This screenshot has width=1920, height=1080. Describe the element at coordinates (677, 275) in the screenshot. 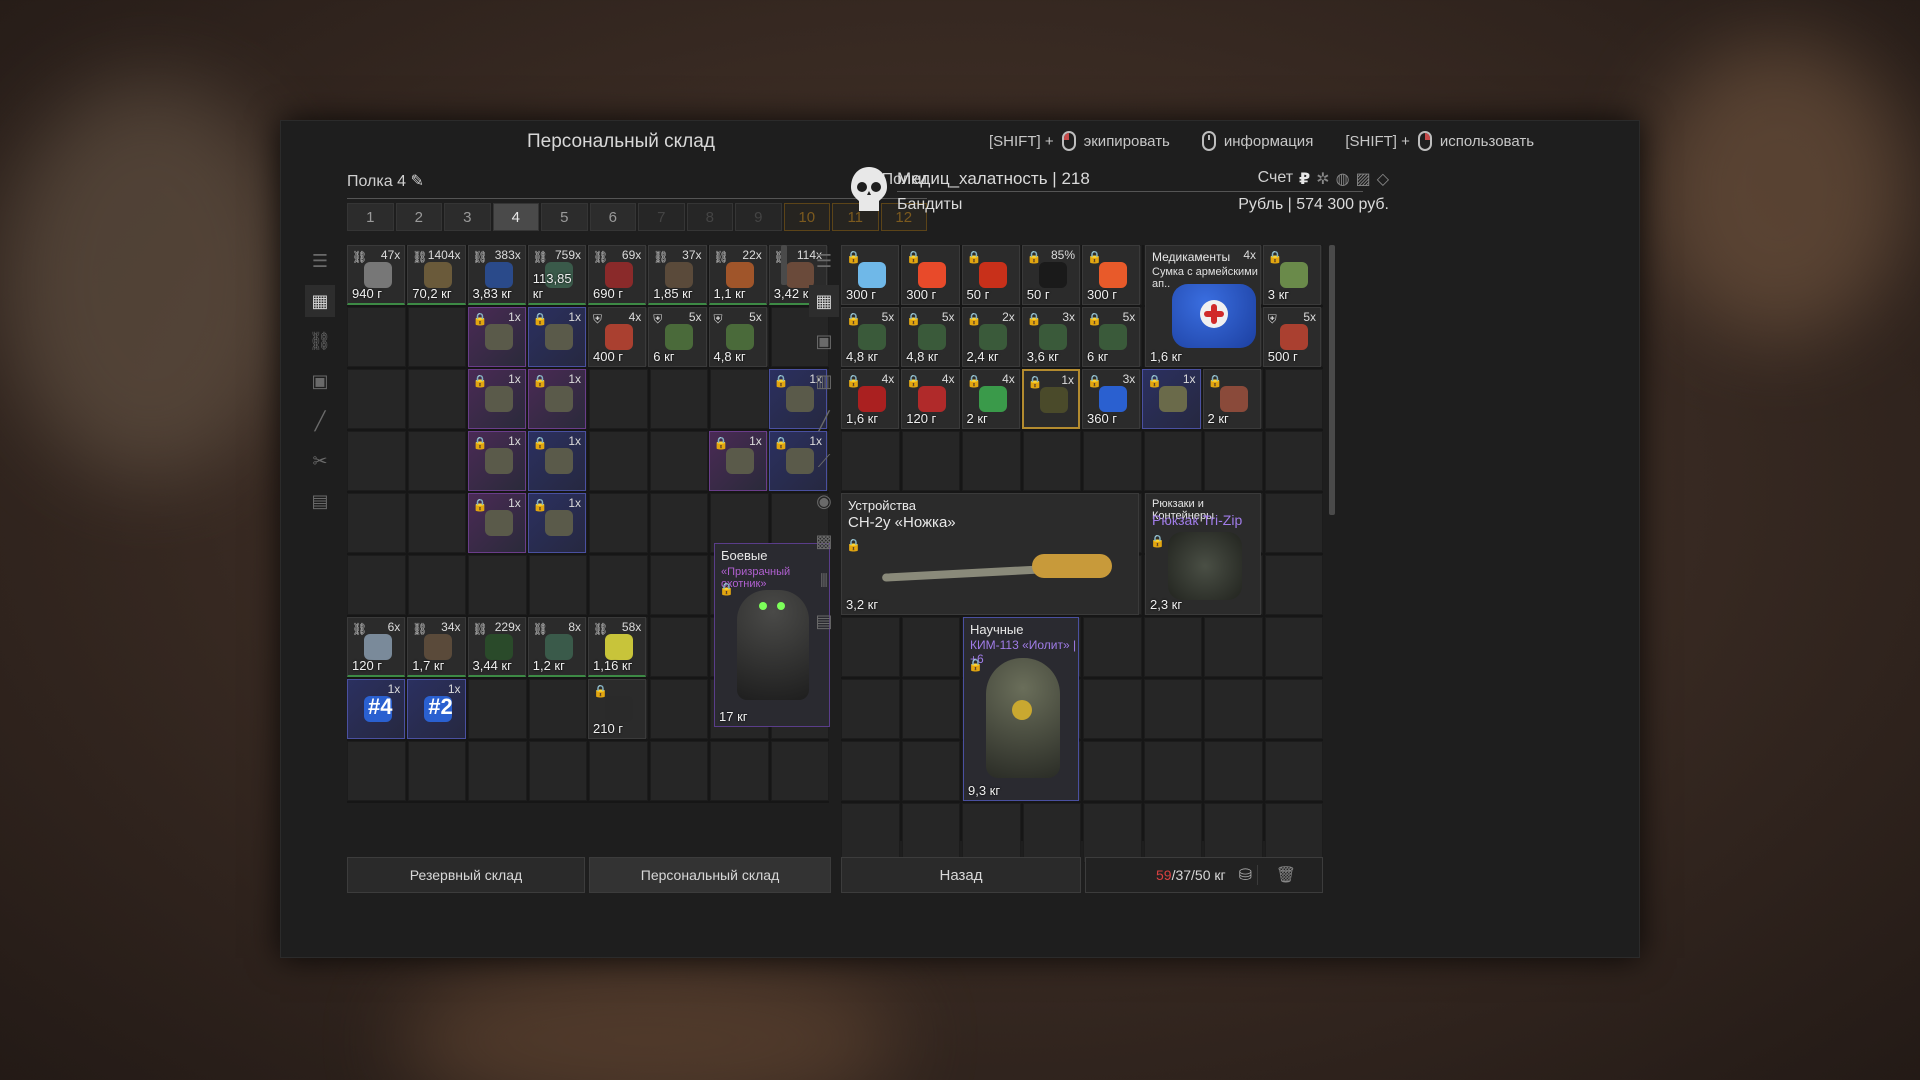

I see `inventory-item: ⛓ 37x 1,85 кг` at that location.